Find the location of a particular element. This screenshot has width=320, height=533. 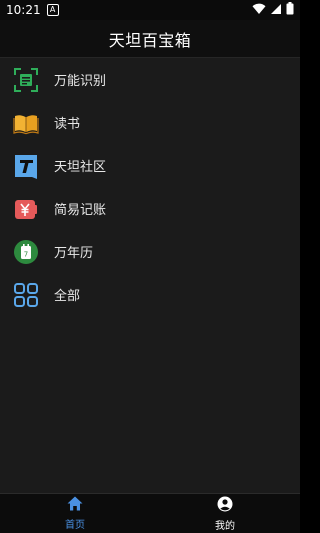

grid-all-icon is located at coordinates (26, 295).